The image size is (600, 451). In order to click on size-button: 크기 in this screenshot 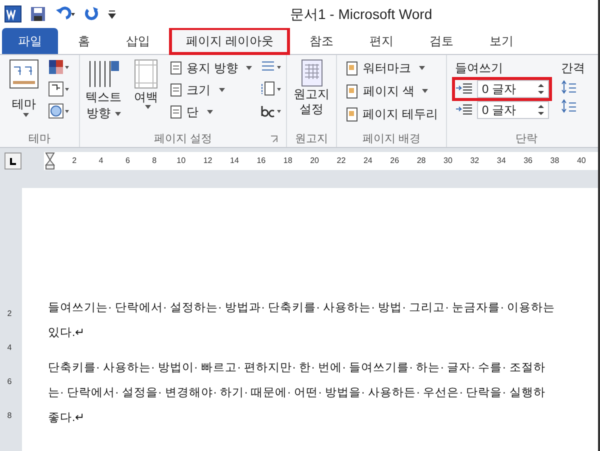, I will do `click(210, 90)`.